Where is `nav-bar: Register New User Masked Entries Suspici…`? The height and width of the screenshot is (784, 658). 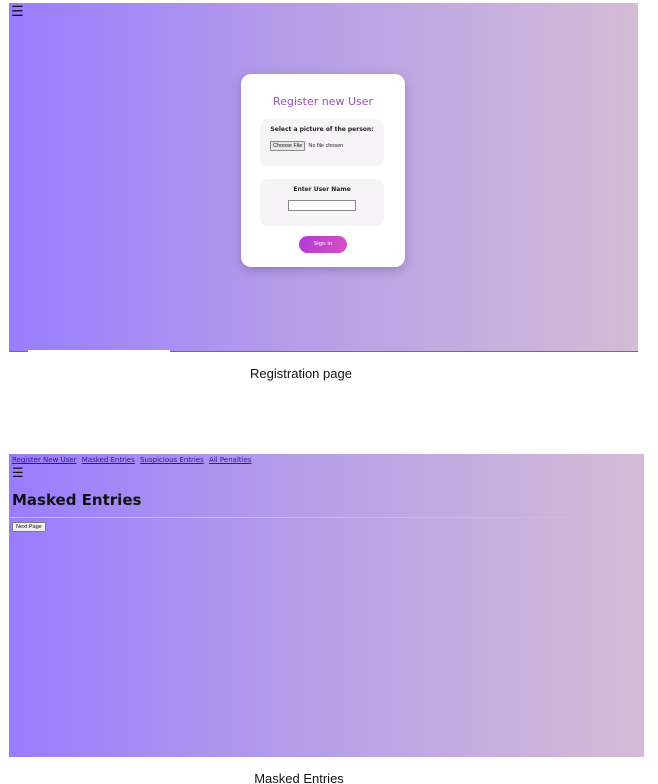
nav-bar: Register New User Masked Entries Suspici… is located at coordinates (133, 460).